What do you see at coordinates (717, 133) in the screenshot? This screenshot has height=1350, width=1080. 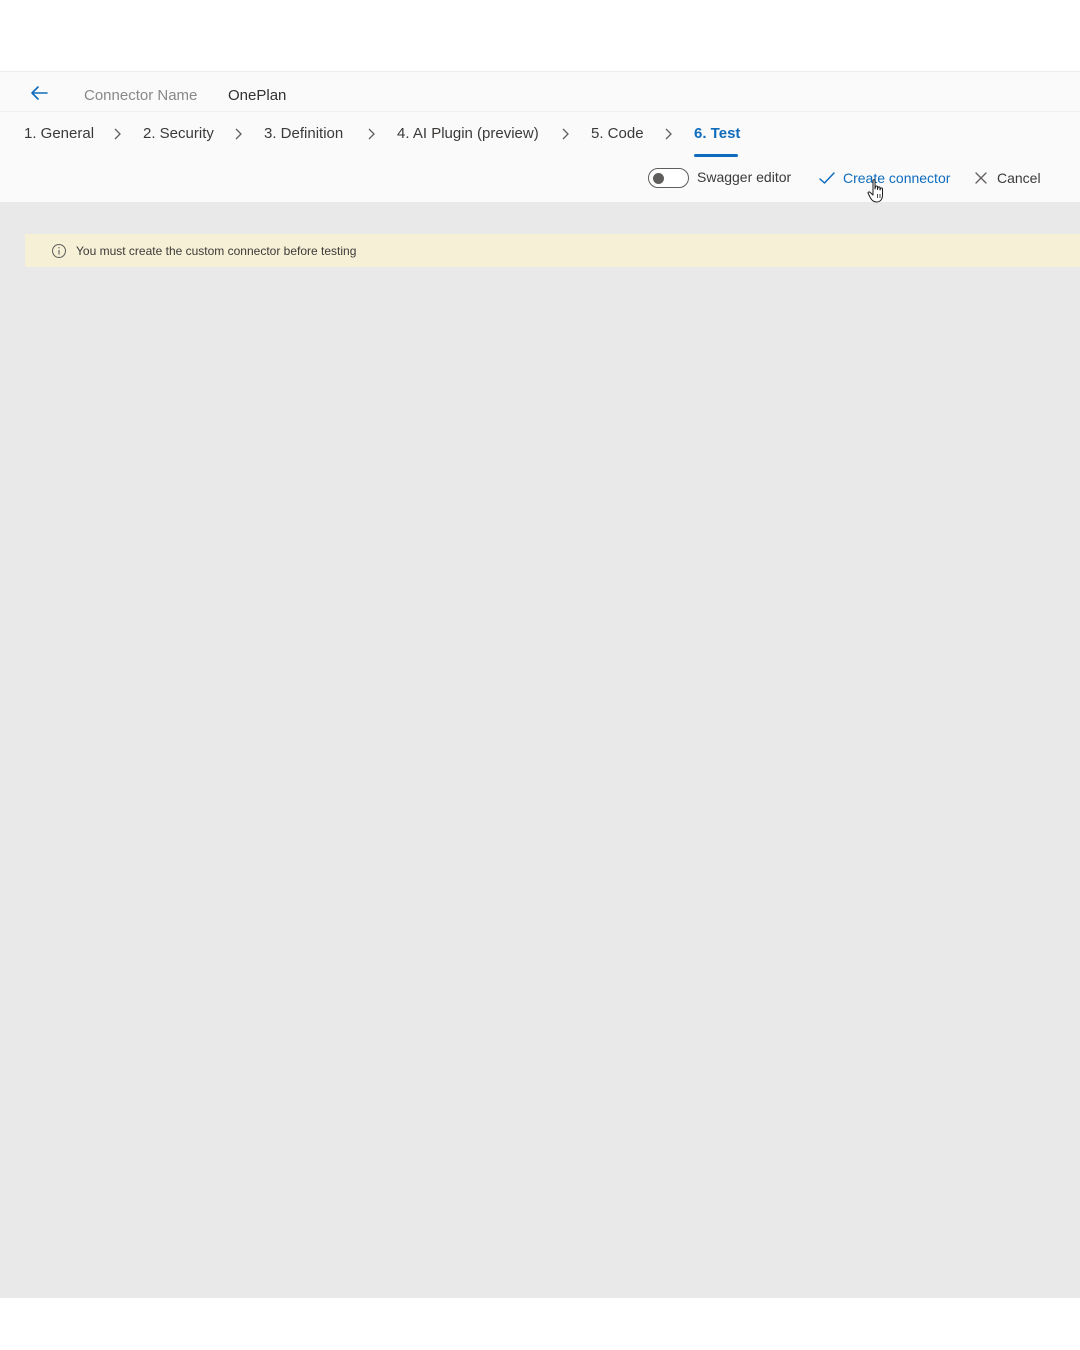 I see `tab-test: 6. Test` at bounding box center [717, 133].